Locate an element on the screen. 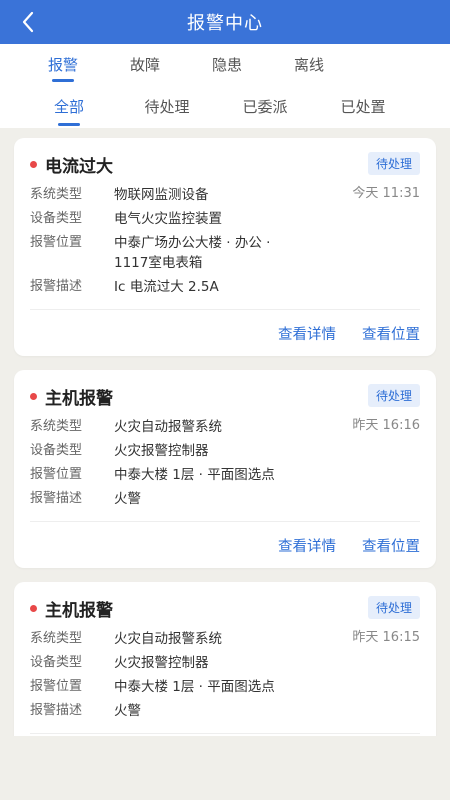 This screenshot has height=800, width=450. alarm-time: 昨天 16:15 is located at coordinates (386, 637).